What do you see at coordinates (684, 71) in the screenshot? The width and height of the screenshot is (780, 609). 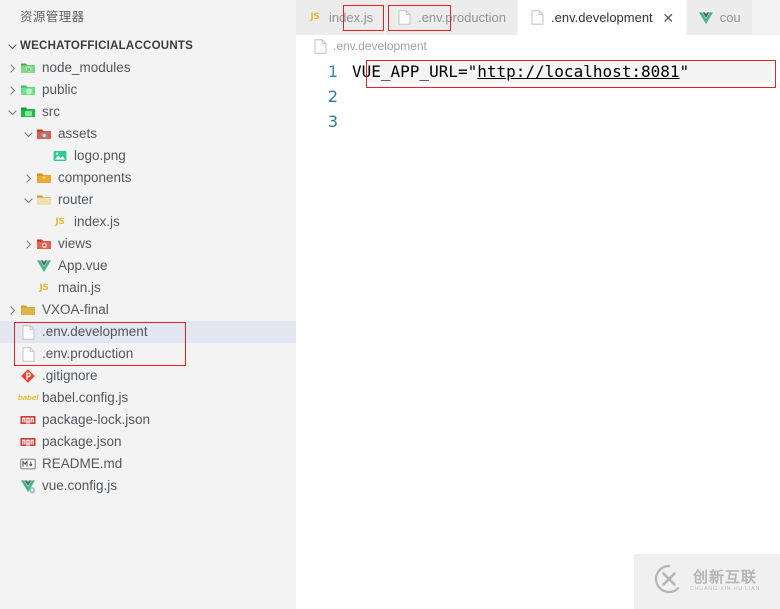 I see `code-suffix: "` at bounding box center [684, 71].